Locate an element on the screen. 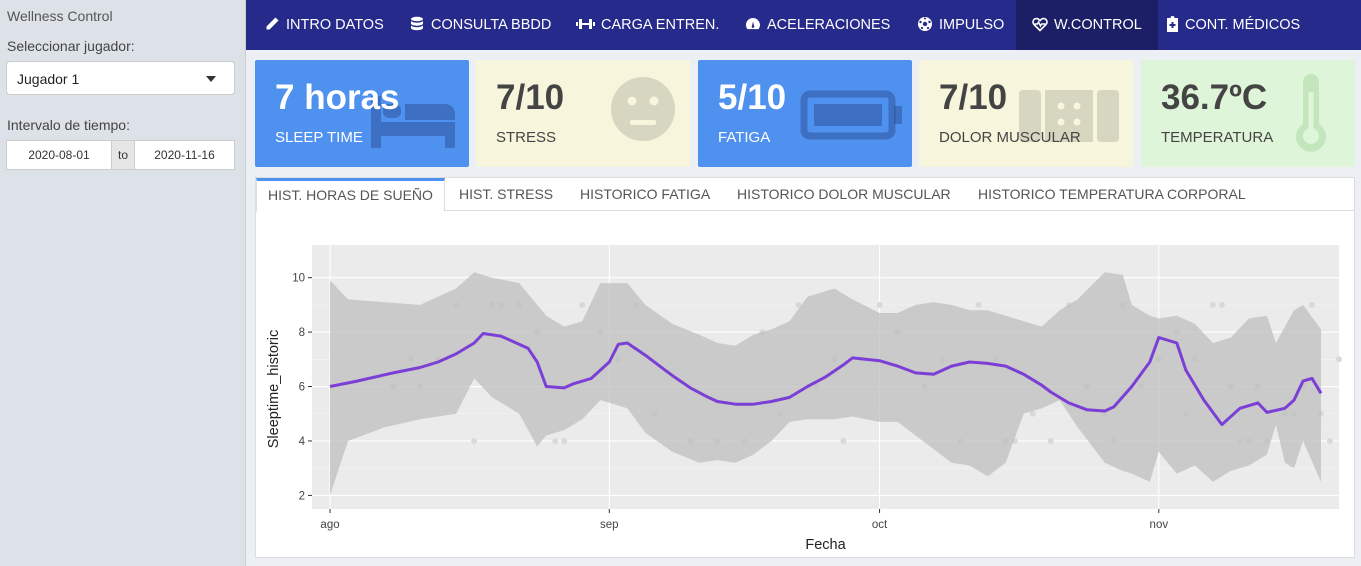  nav-carga-entren: CARGA ENTREN. is located at coordinates (647, 25).